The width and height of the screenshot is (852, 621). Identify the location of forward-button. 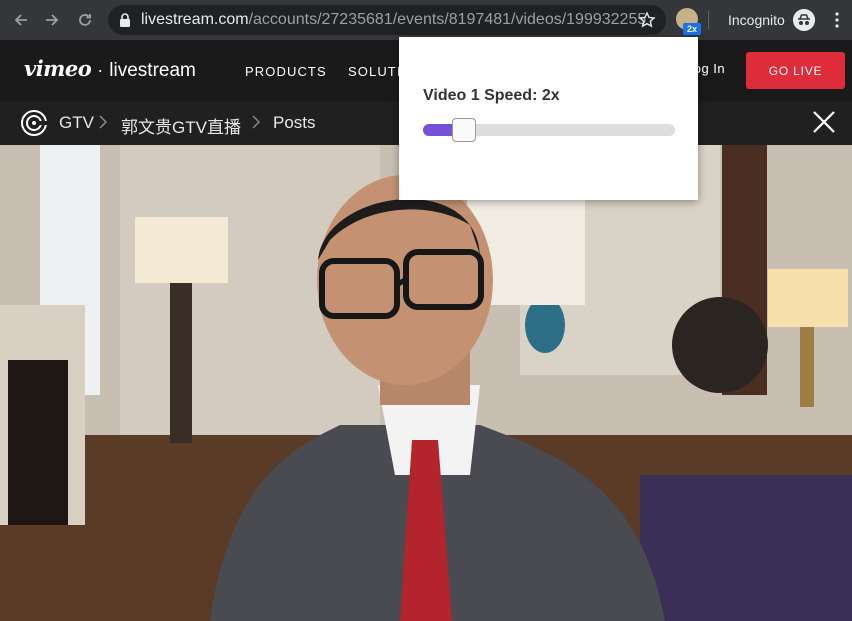
(52, 20).